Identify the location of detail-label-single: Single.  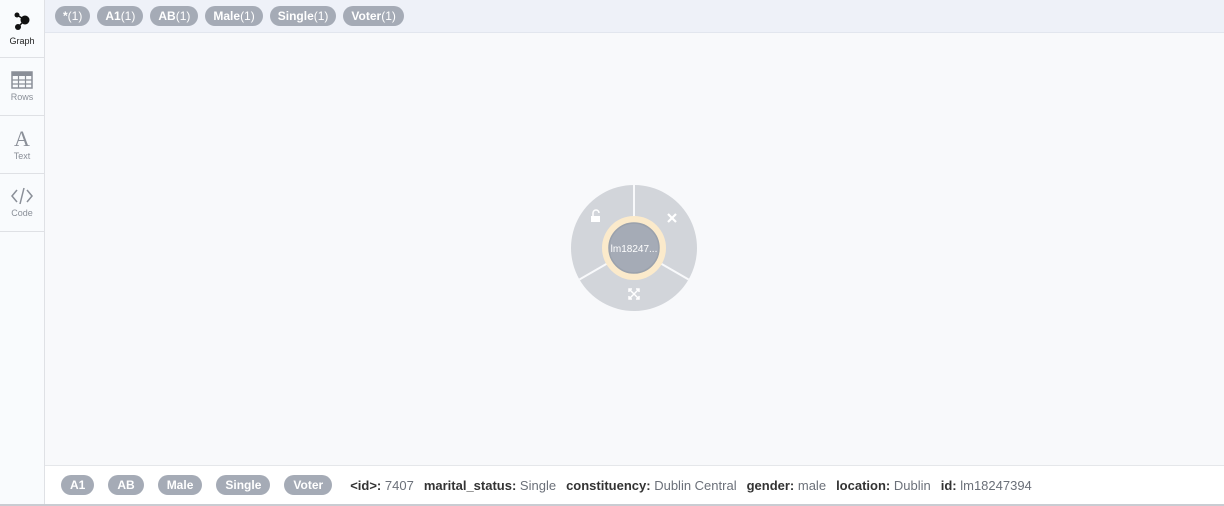
(243, 485).